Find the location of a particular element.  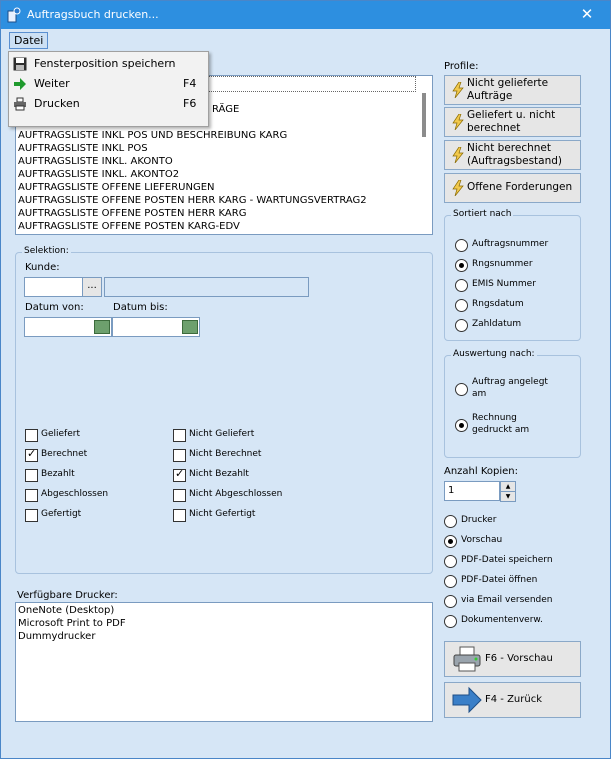

list-item: AUFTRAGSLISTE INKL. AKONTO is located at coordinates (95, 161).